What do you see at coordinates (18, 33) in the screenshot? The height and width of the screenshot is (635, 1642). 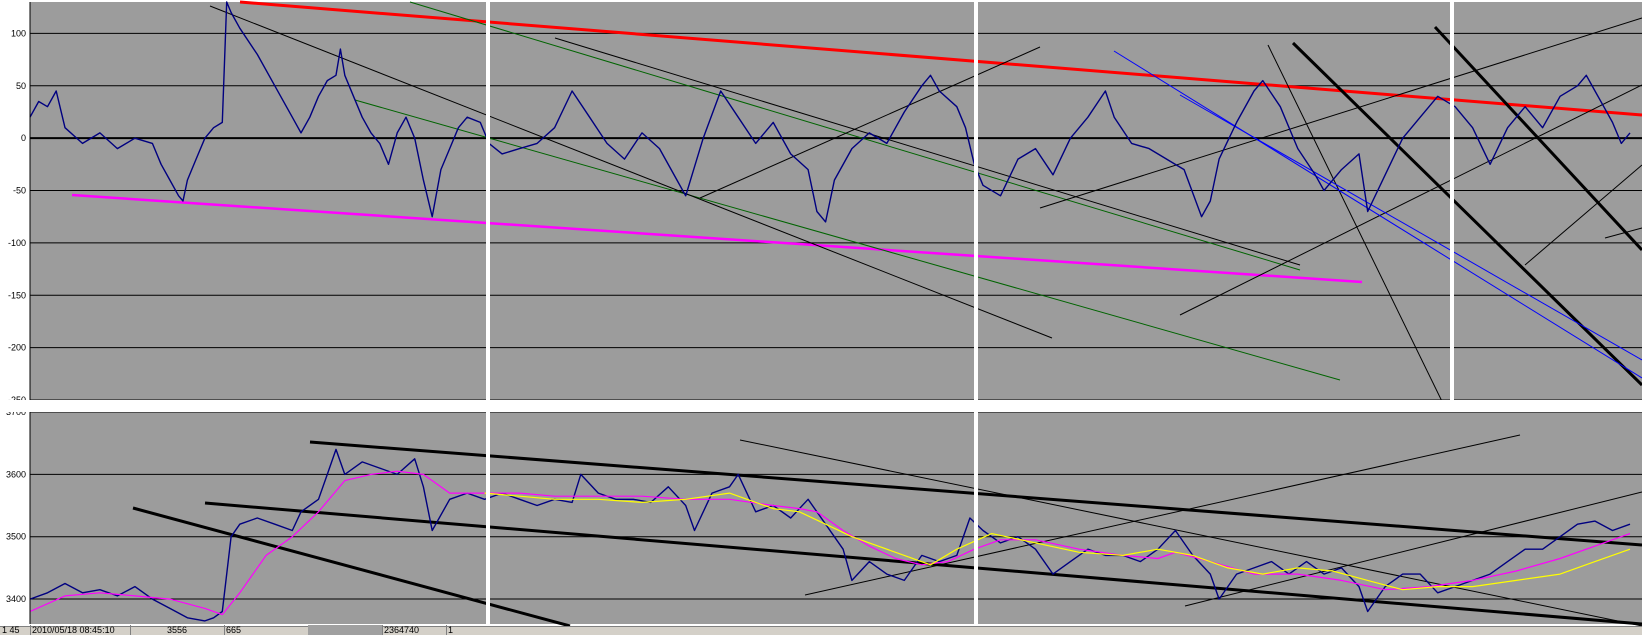 I see `y-tick-label: 100` at bounding box center [18, 33].